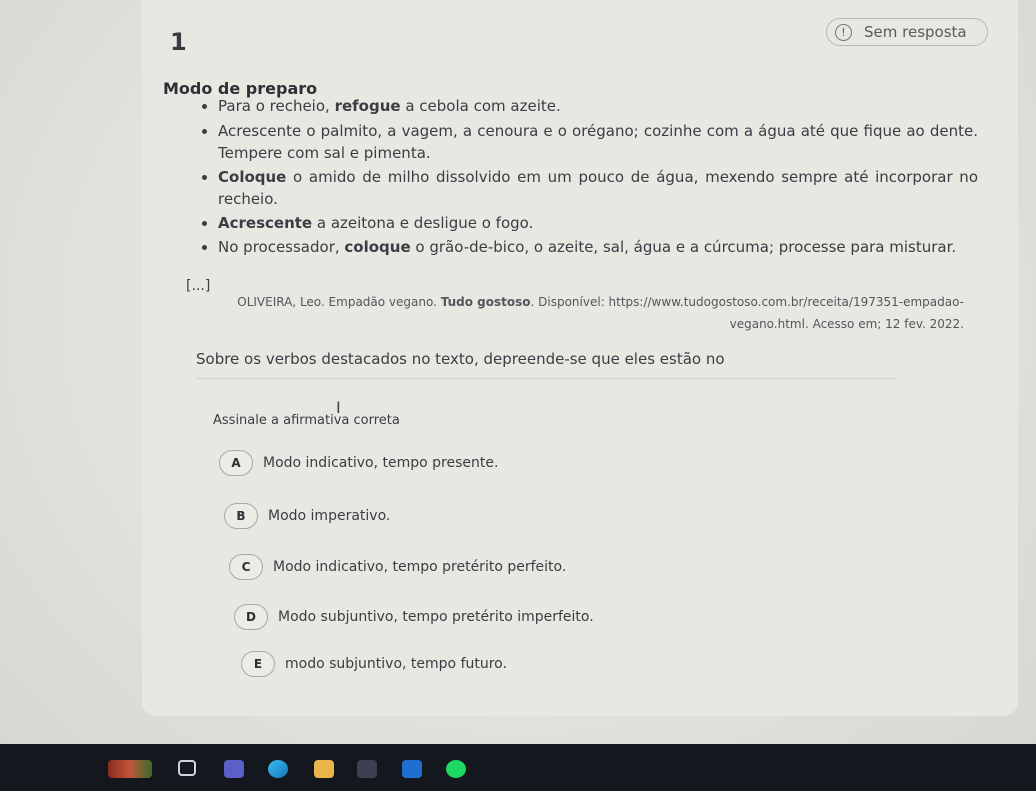  I want to click on divider, so click(546, 378).